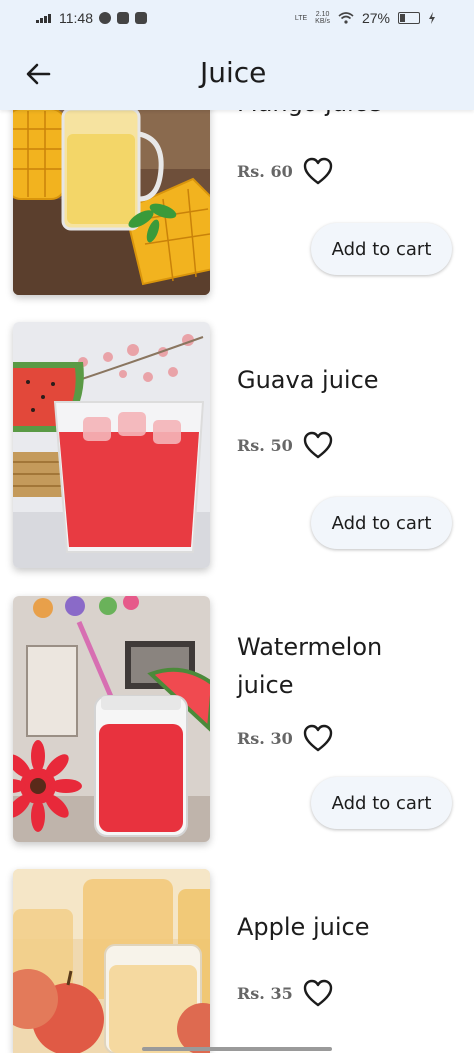  I want to click on status-bar: 11:48 LTE 2.10 KB/s 27%, so click(237, 19).